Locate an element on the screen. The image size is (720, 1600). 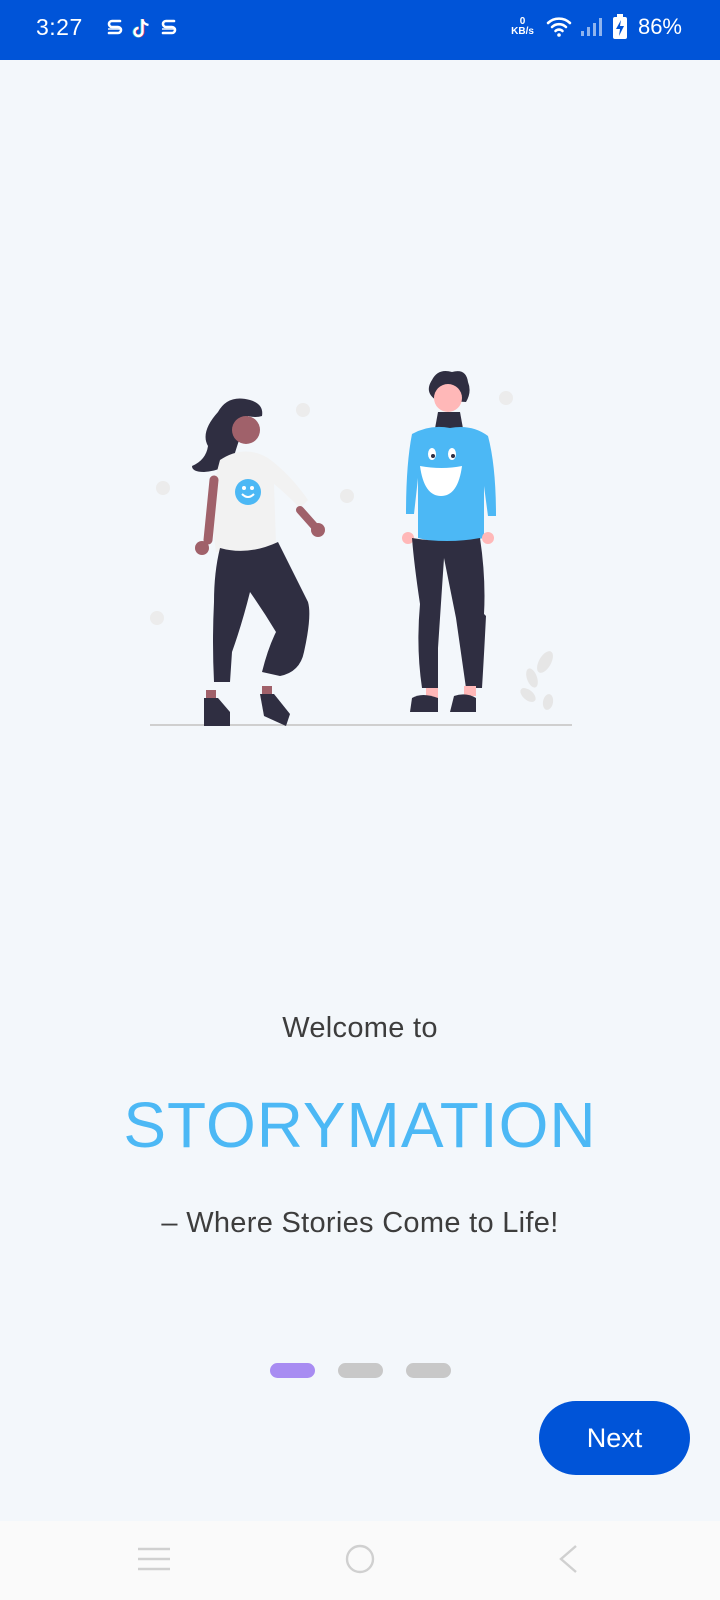
navigation-bar is located at coordinates (360, 1560).